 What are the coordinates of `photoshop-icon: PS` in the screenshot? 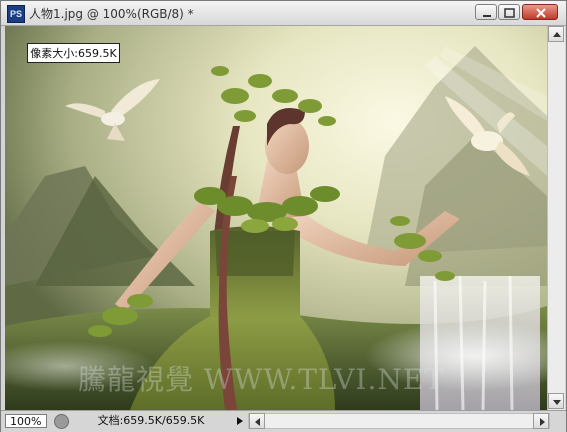 It's located at (16, 14).